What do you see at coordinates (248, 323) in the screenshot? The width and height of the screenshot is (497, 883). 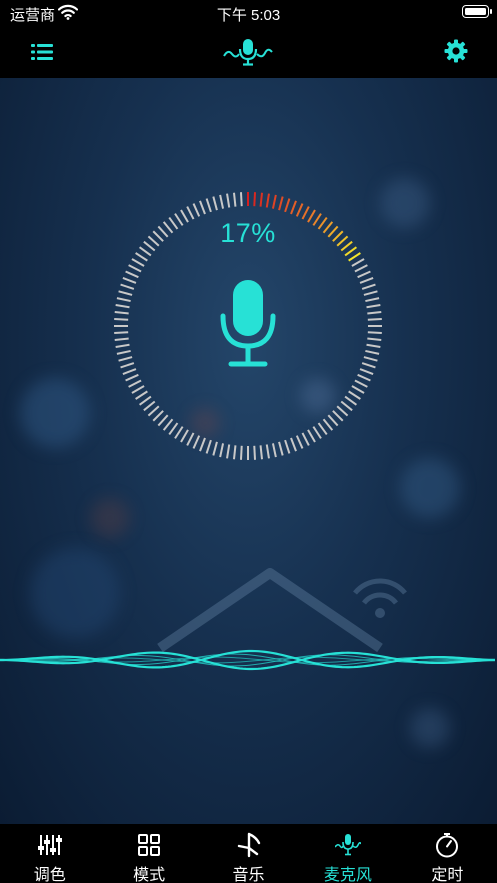 I see `mic-button` at bounding box center [248, 323].